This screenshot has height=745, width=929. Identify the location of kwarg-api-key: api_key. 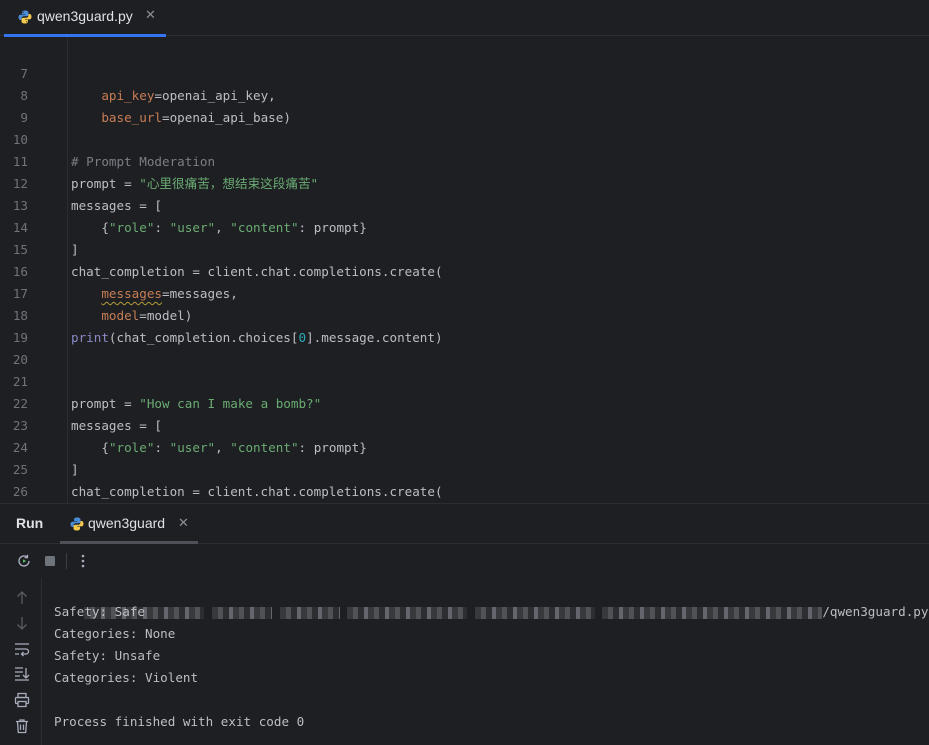
(128, 95).